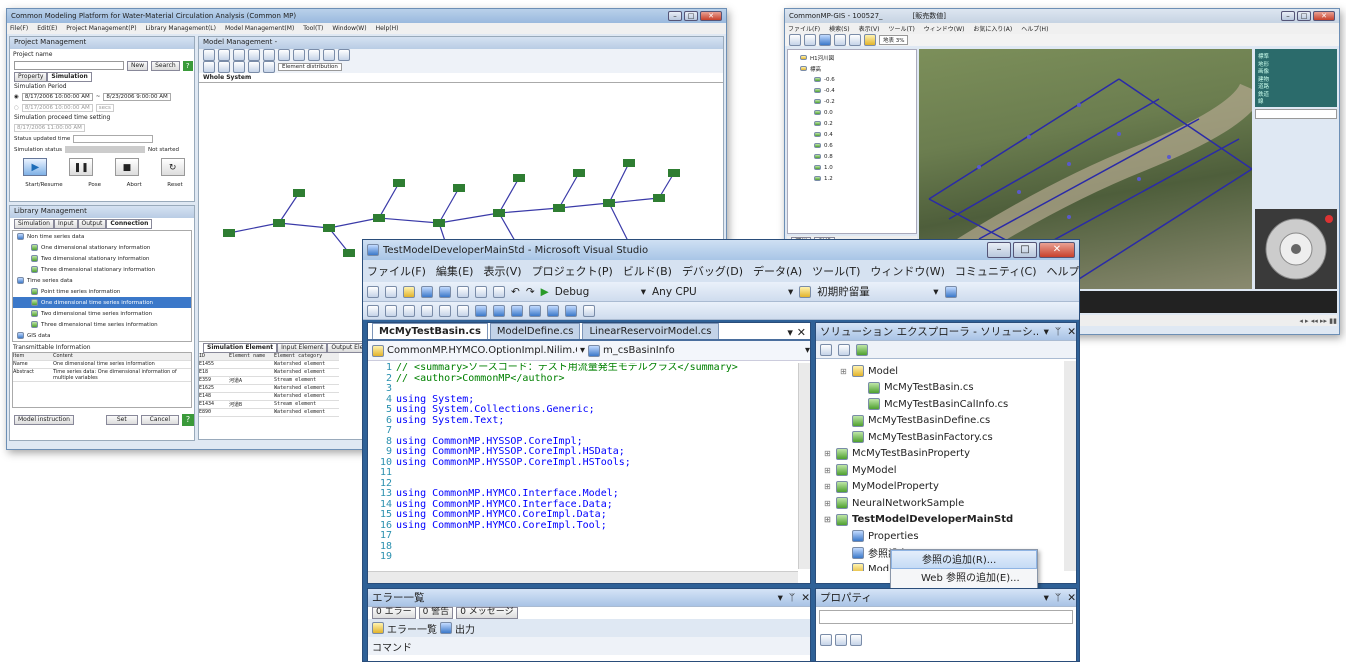 This screenshot has height=662, width=1346. What do you see at coordinates (57, 107) in the screenshot?
I see `second-date-field: 8/17/2006 10:00:00 AM` at bounding box center [57, 107].